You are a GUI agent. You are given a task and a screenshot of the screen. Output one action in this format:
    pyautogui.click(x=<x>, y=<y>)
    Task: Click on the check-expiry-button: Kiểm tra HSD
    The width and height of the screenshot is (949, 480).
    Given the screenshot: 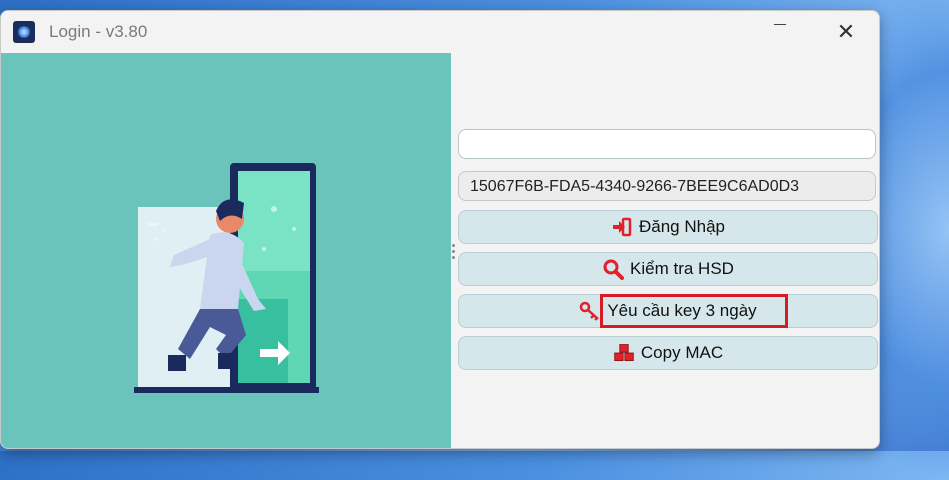 What is the action you would take?
    pyautogui.click(x=668, y=269)
    